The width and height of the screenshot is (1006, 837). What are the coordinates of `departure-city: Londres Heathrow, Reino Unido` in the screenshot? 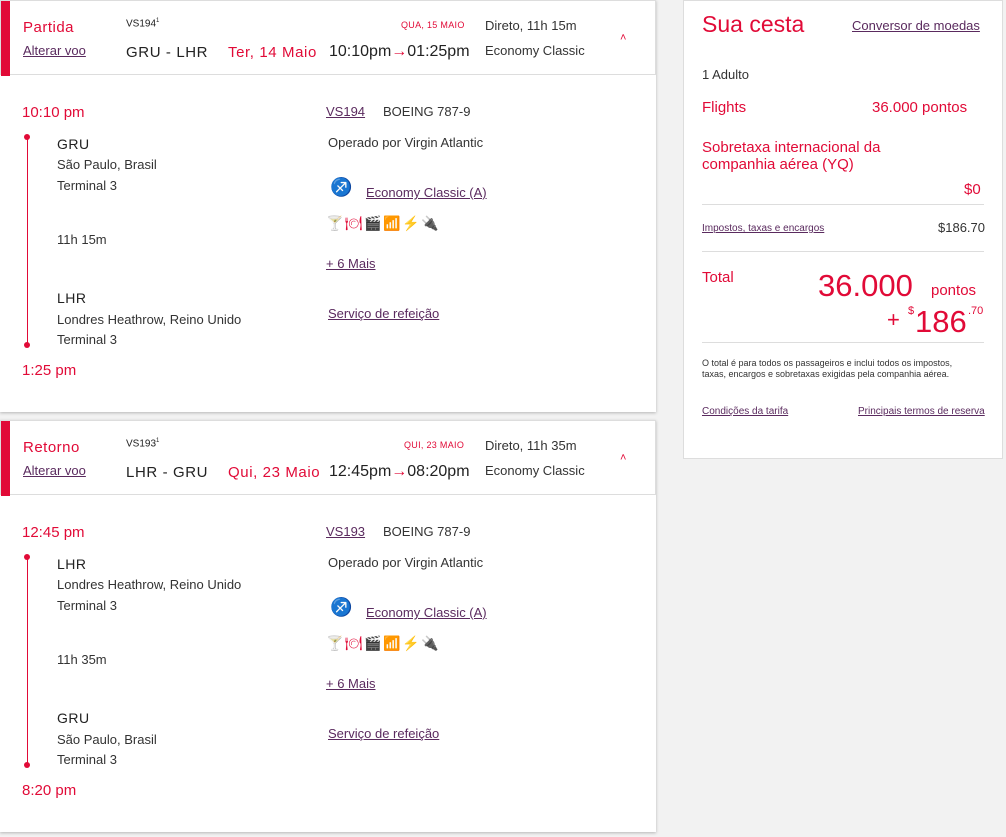 It's located at (149, 584).